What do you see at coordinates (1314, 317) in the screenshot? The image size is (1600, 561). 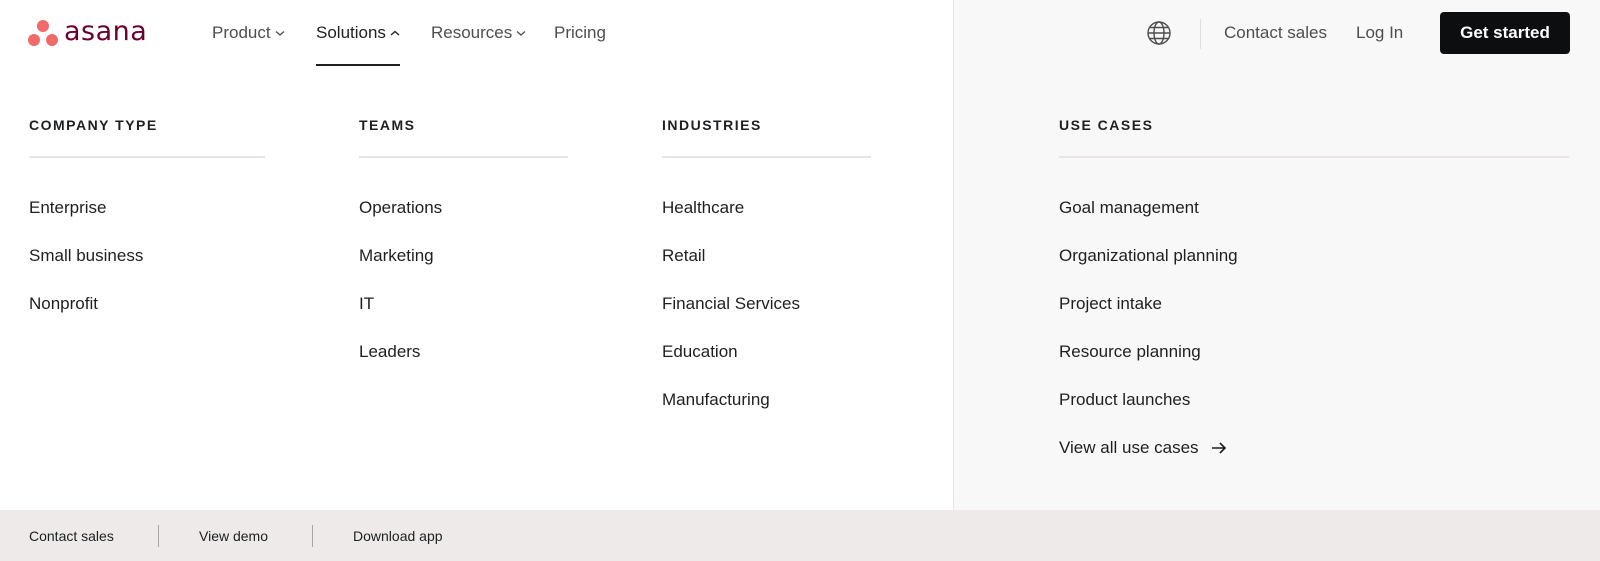 I see `list-item: Project intake` at bounding box center [1314, 317].